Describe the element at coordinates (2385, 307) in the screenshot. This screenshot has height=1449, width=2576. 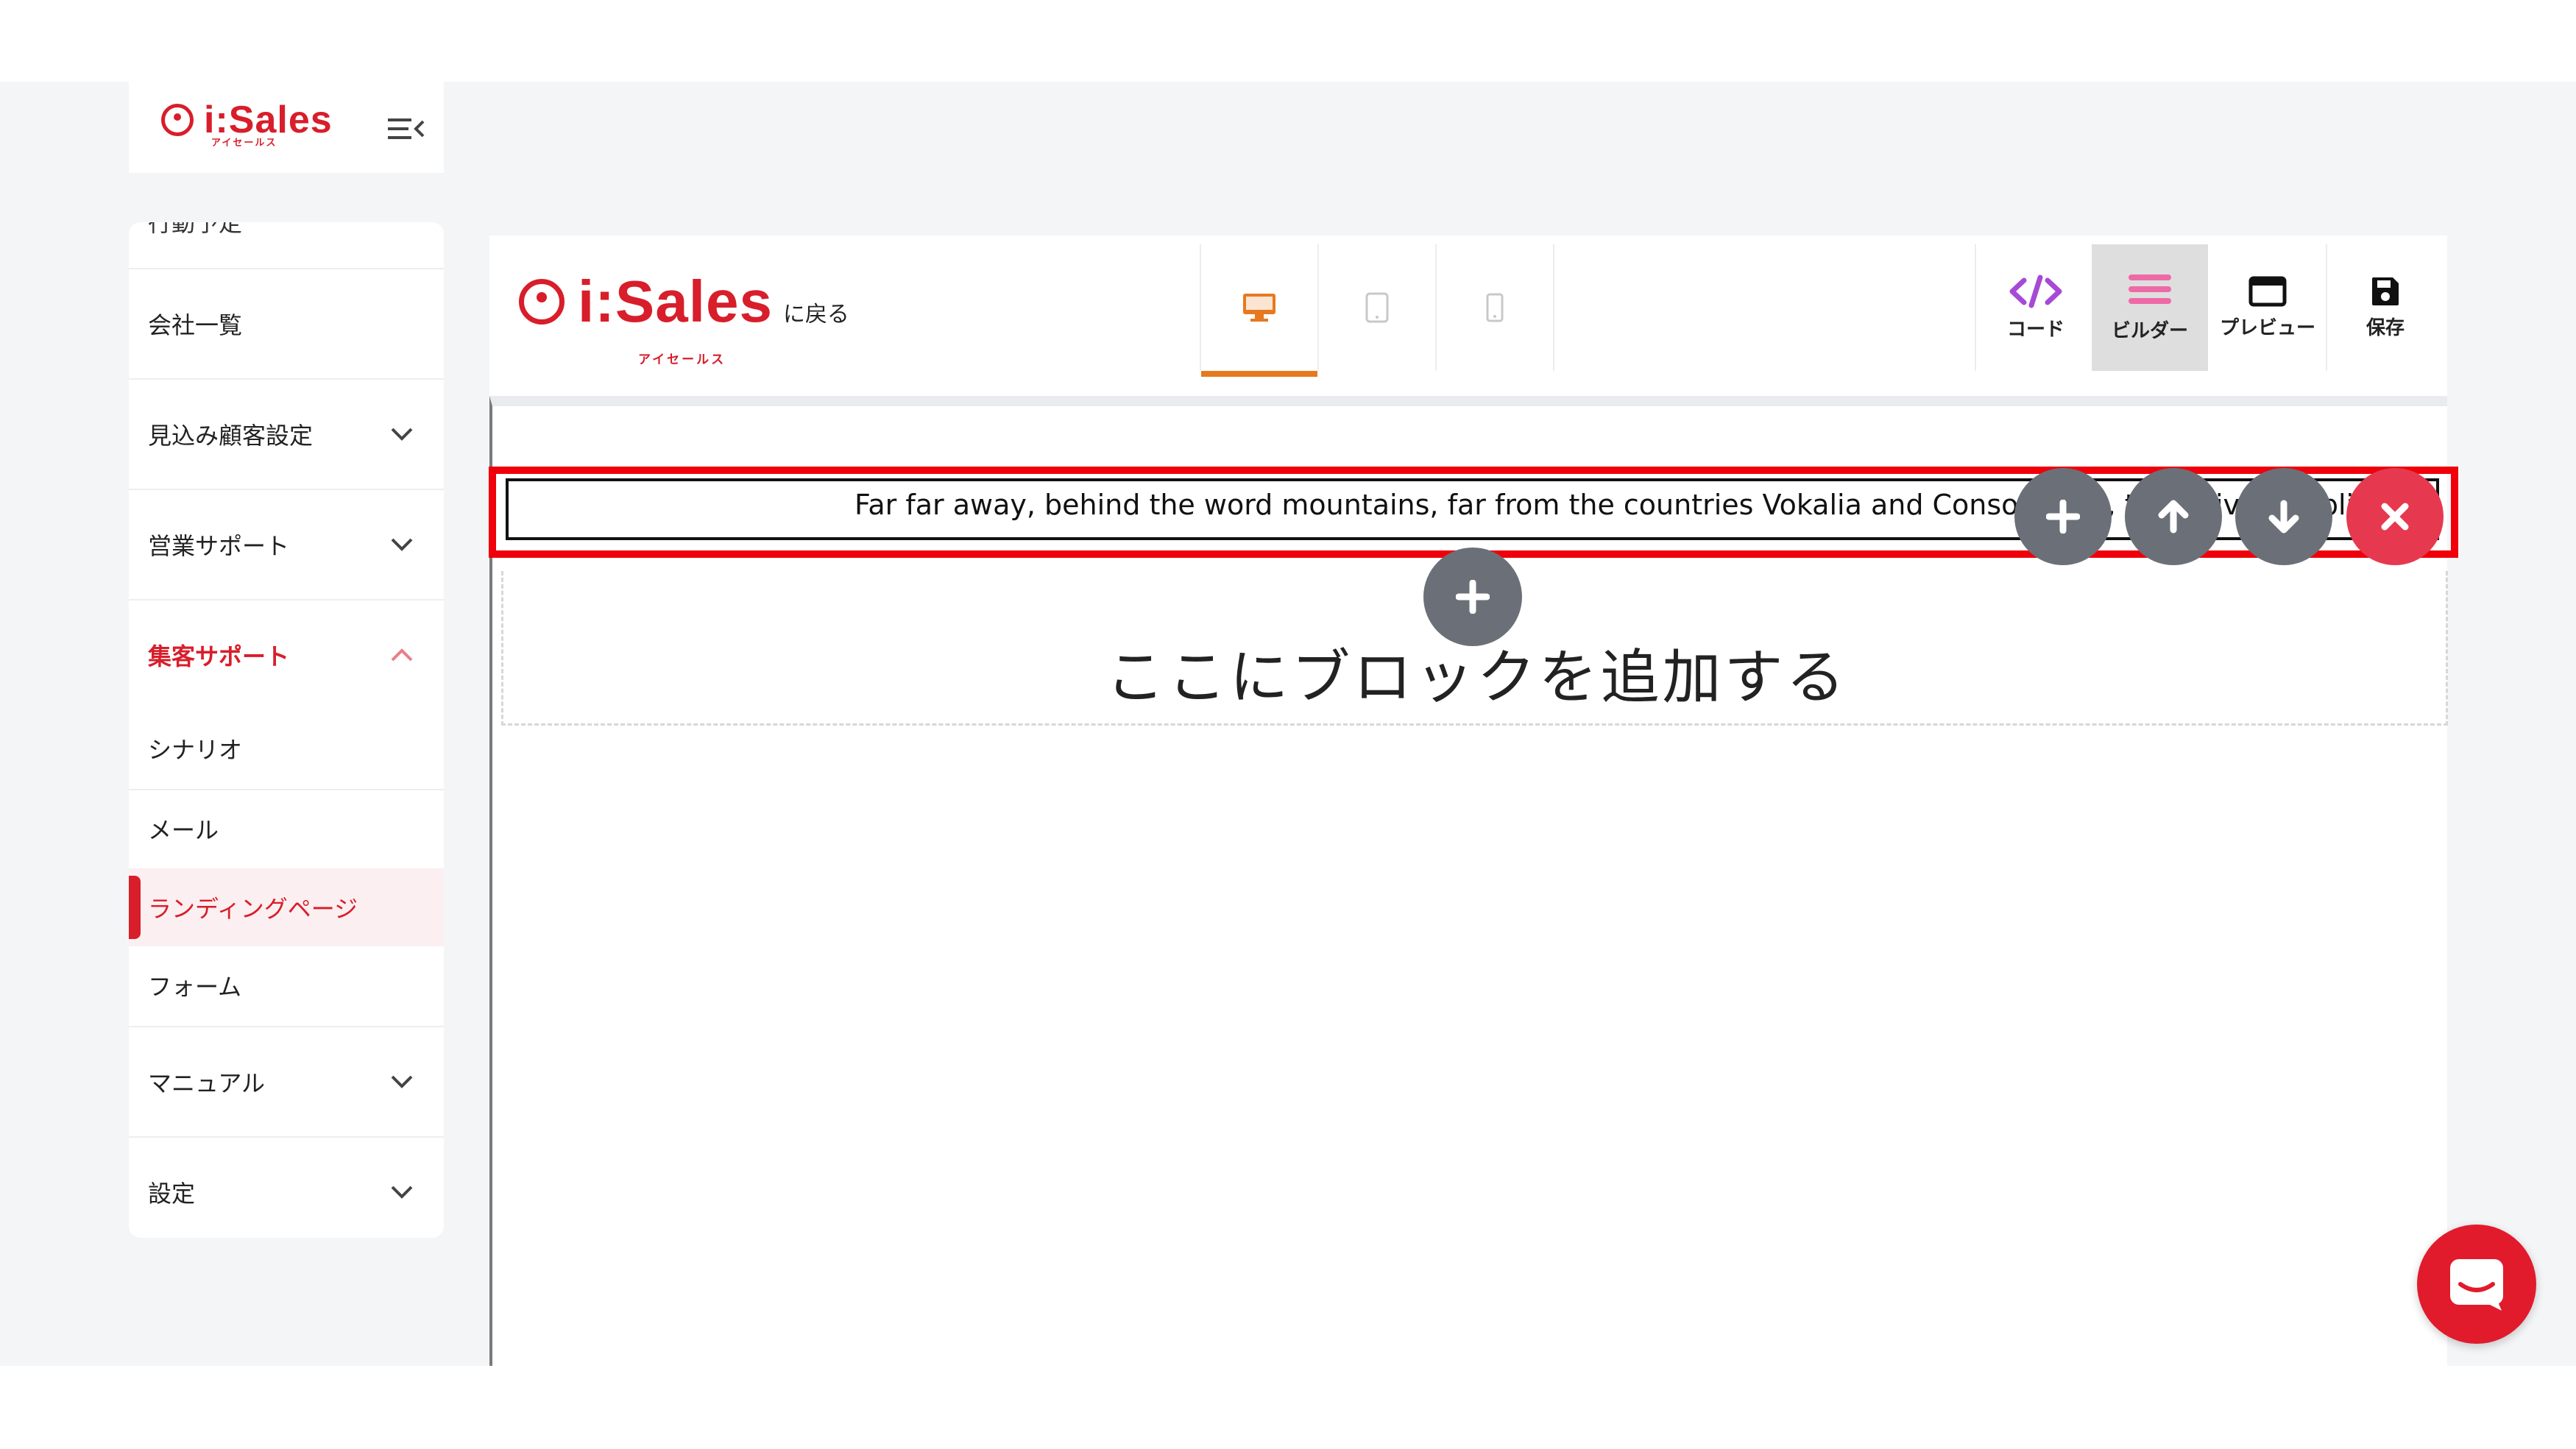
I see `save-button: 保存` at that location.